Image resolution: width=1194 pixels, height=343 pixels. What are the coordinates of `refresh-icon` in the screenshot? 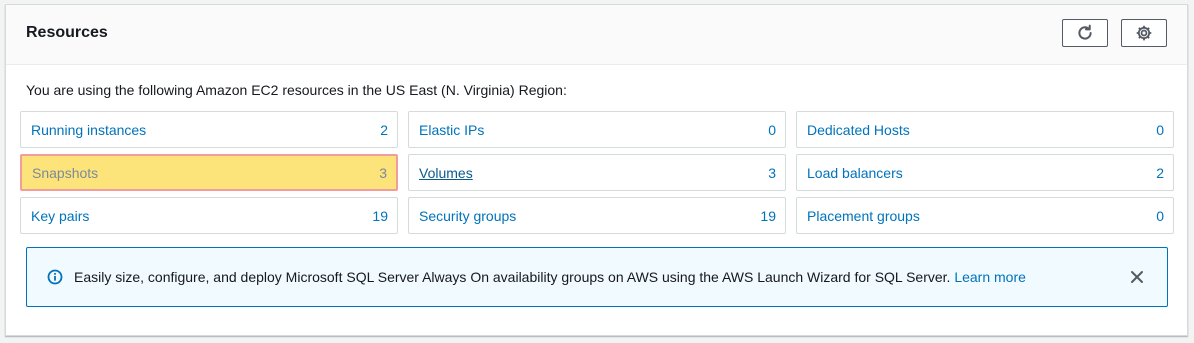 It's located at (1085, 32).